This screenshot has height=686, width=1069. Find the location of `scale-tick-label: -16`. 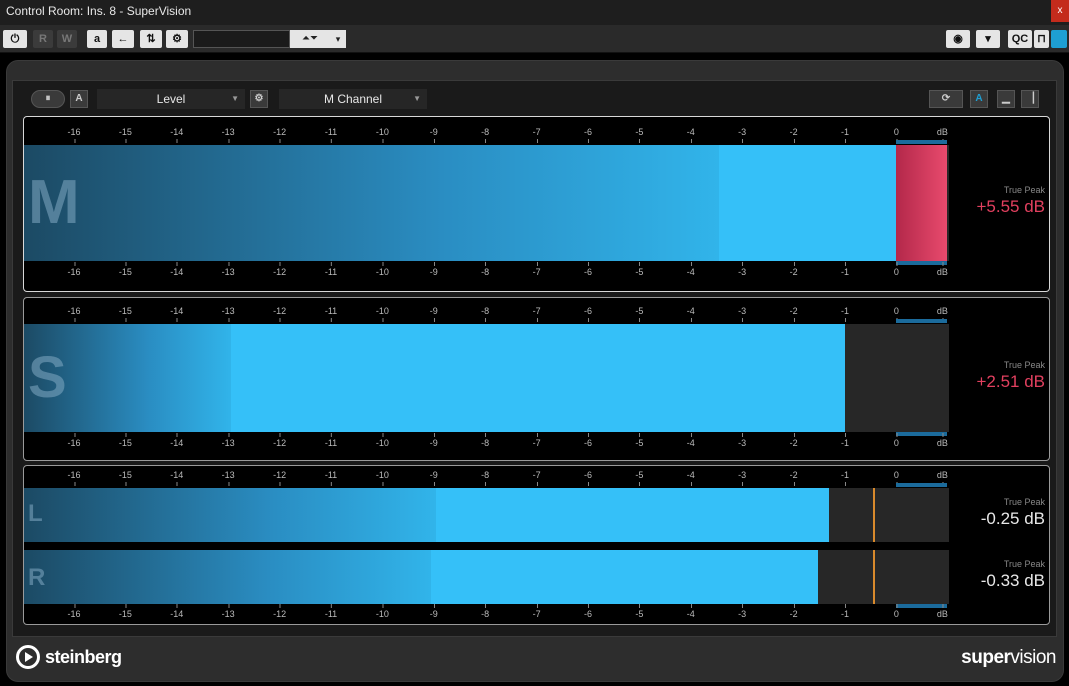

scale-tick-label: -16 is located at coordinates (74, 135).